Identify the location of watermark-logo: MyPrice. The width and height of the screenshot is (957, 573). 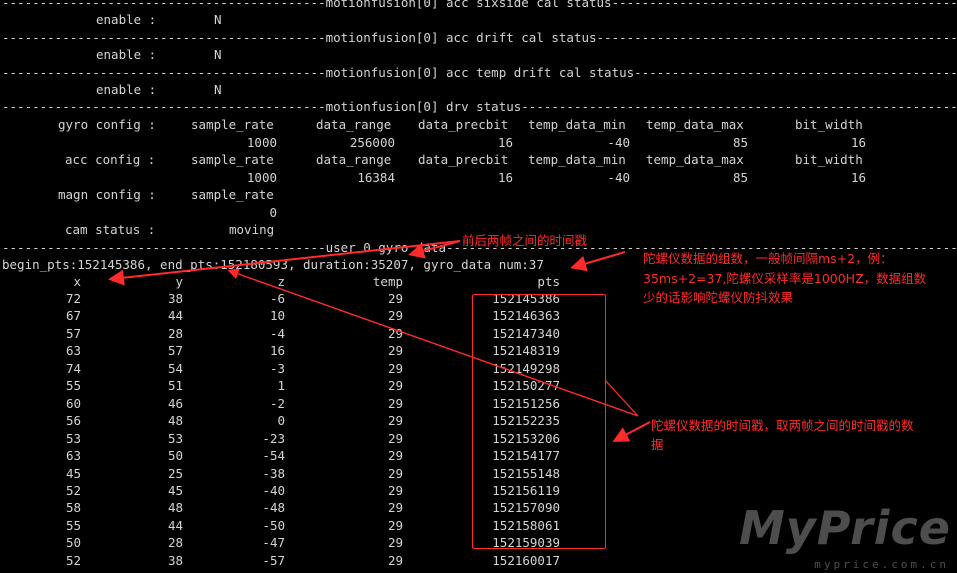
(845, 528).